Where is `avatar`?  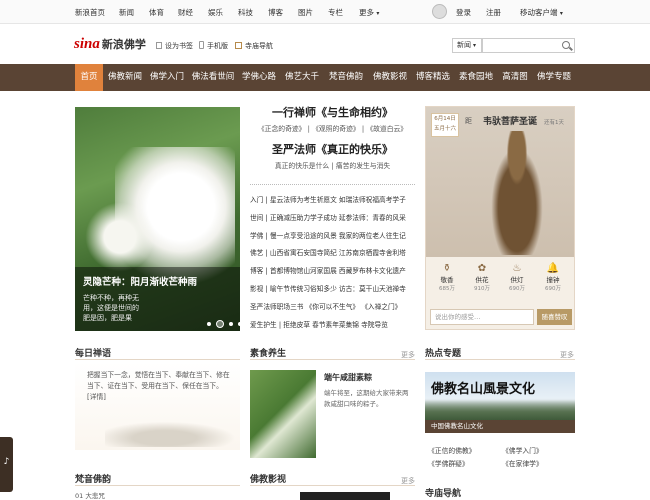 avatar is located at coordinates (439, 11).